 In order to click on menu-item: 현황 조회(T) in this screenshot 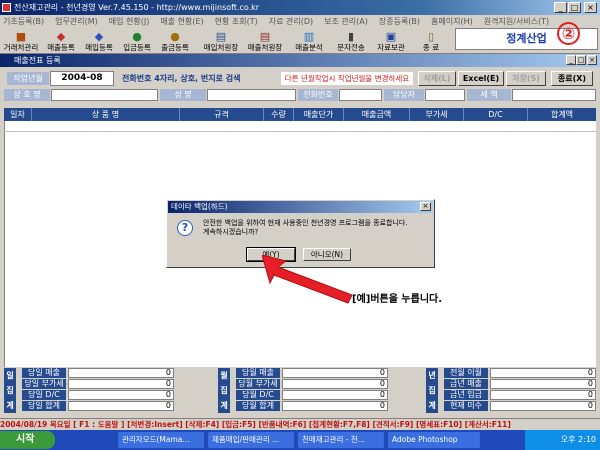, I will do `click(236, 21)`.